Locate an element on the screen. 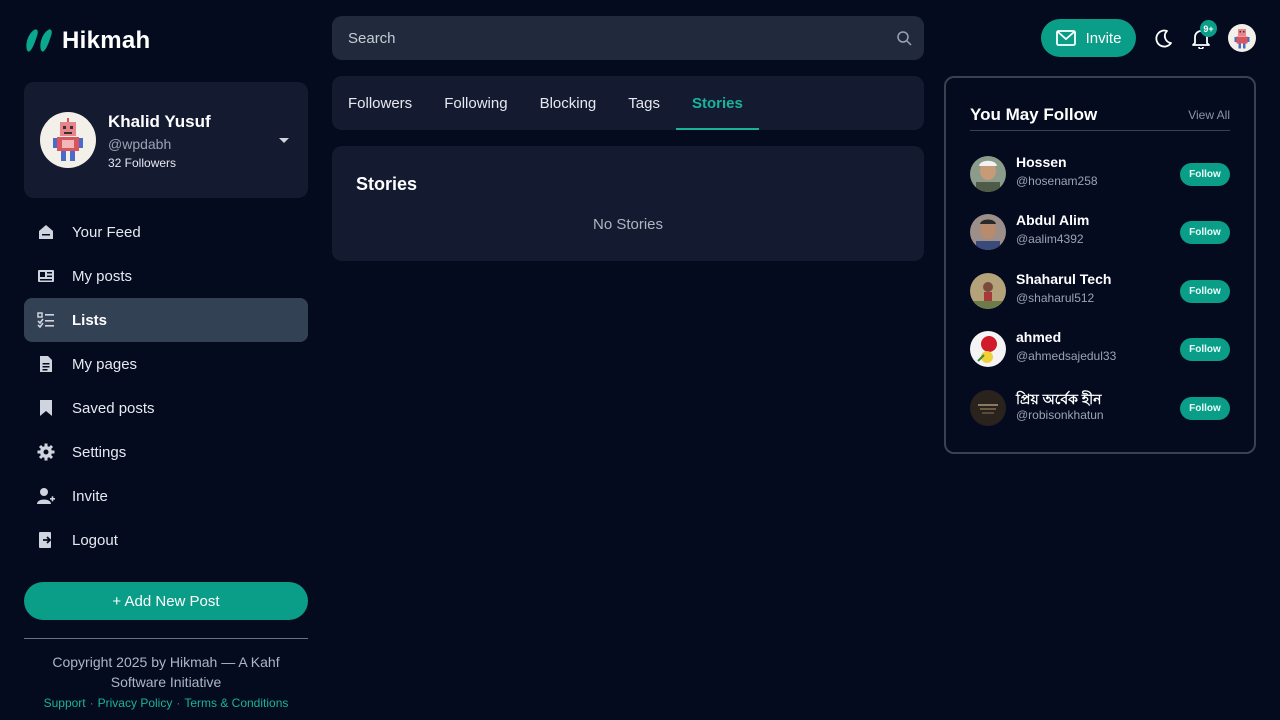 The height and width of the screenshot is (720, 1280). sidebar-item-label: Settings is located at coordinates (99, 452).